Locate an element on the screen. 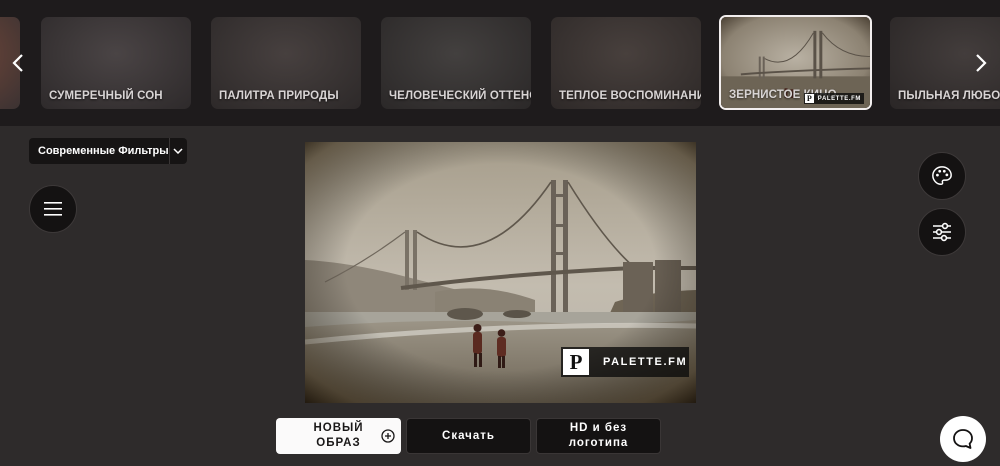  adjust-settings-button is located at coordinates (942, 232).